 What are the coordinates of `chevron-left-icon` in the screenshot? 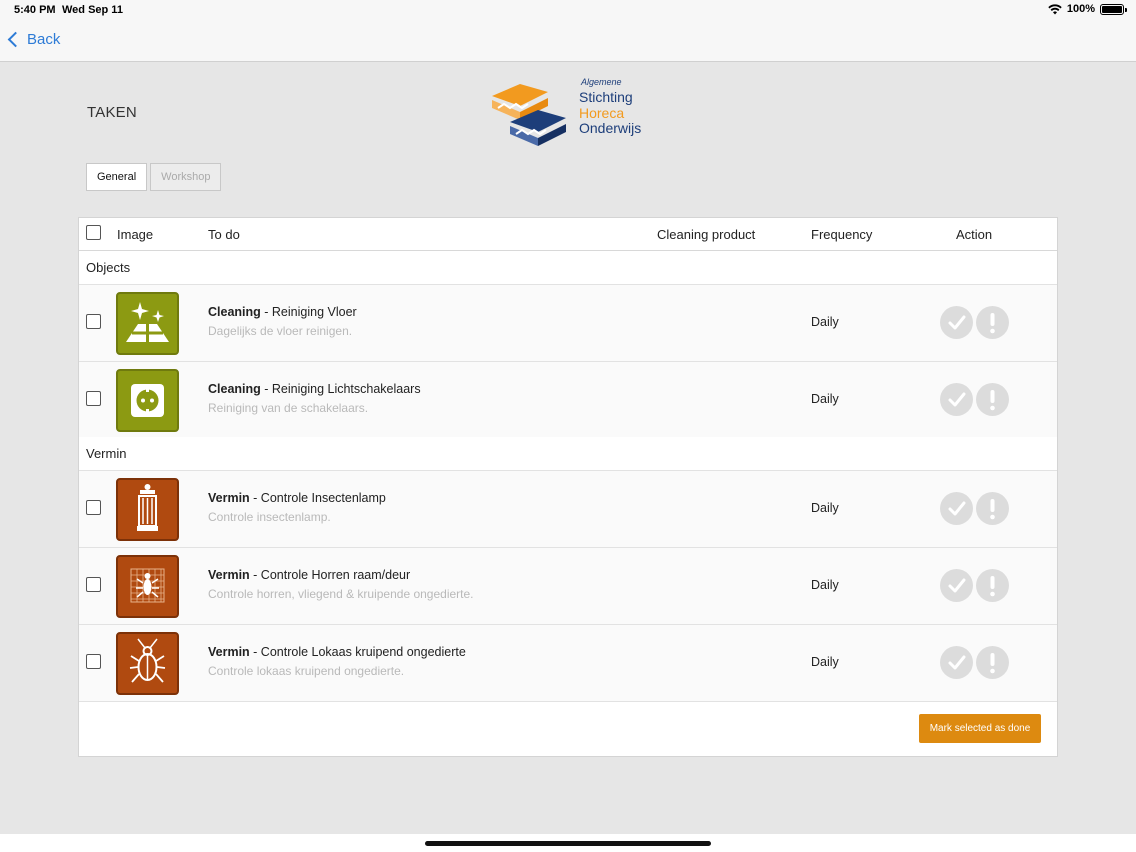 It's located at (15, 39).